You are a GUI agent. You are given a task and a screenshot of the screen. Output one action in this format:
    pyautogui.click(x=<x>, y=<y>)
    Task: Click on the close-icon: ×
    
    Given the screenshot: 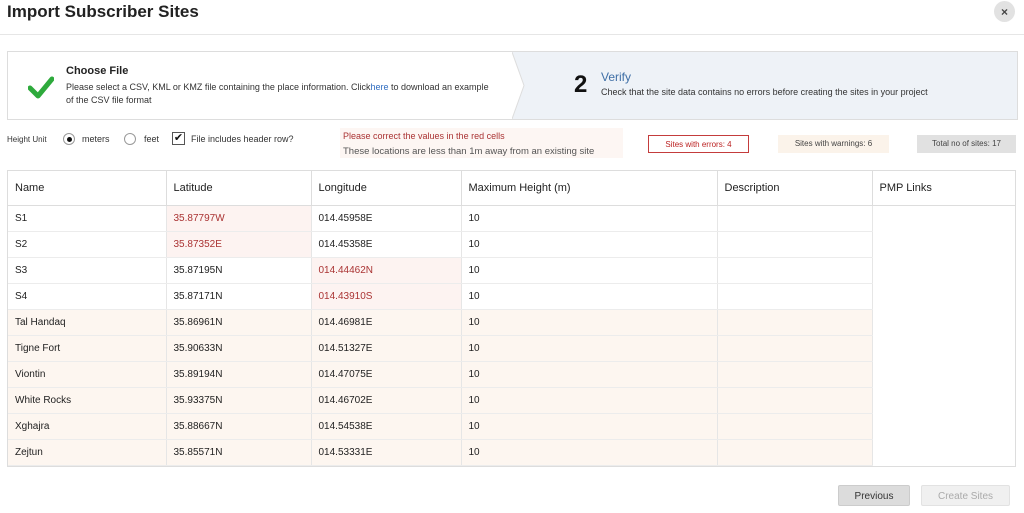 What is the action you would take?
    pyautogui.click(x=1004, y=11)
    